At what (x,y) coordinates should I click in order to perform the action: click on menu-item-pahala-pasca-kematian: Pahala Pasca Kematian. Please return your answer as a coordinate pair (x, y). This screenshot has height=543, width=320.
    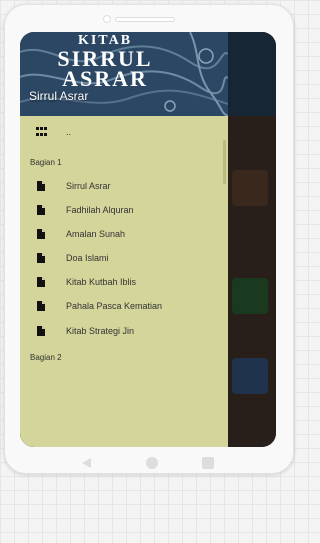
    Looking at the image, I should click on (124, 306).